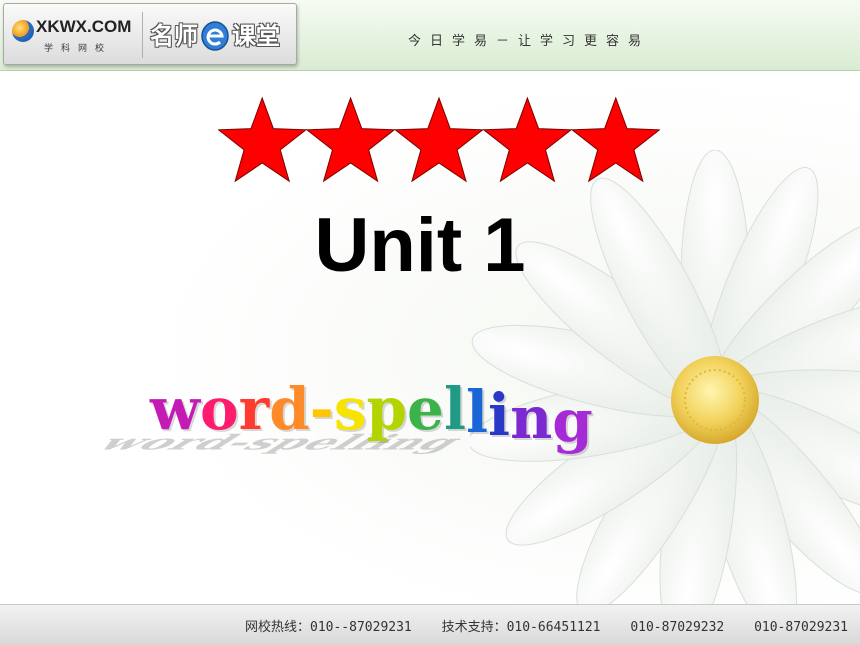 Image resolution: width=860 pixels, height=645 pixels. Describe the element at coordinates (84, 26) in the screenshot. I see `logo-text: XKWX.COM` at that location.